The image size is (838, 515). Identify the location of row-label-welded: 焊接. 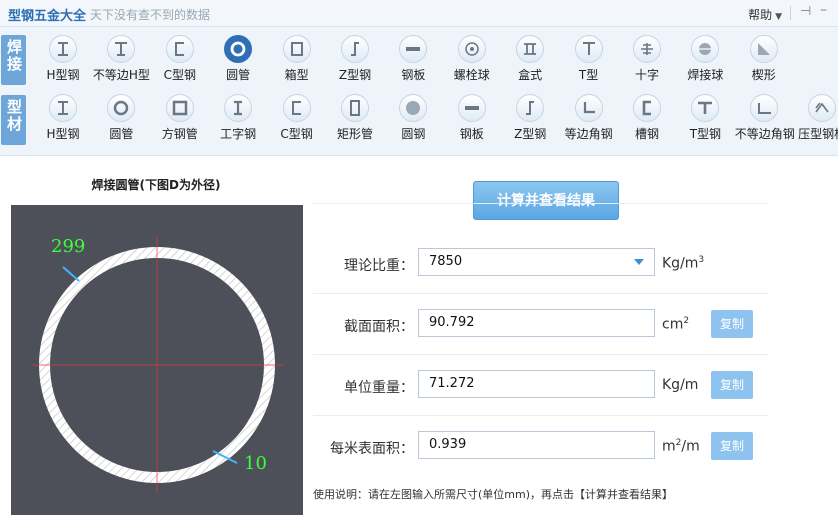
(13, 60).